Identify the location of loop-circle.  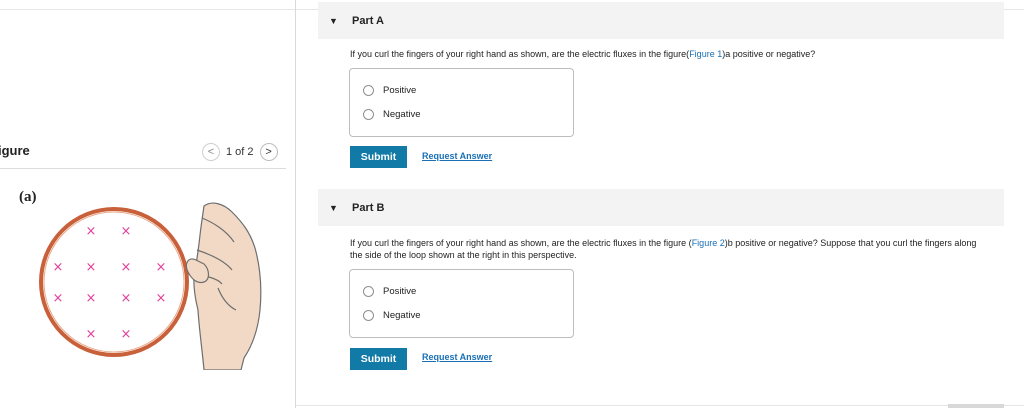
(114, 282).